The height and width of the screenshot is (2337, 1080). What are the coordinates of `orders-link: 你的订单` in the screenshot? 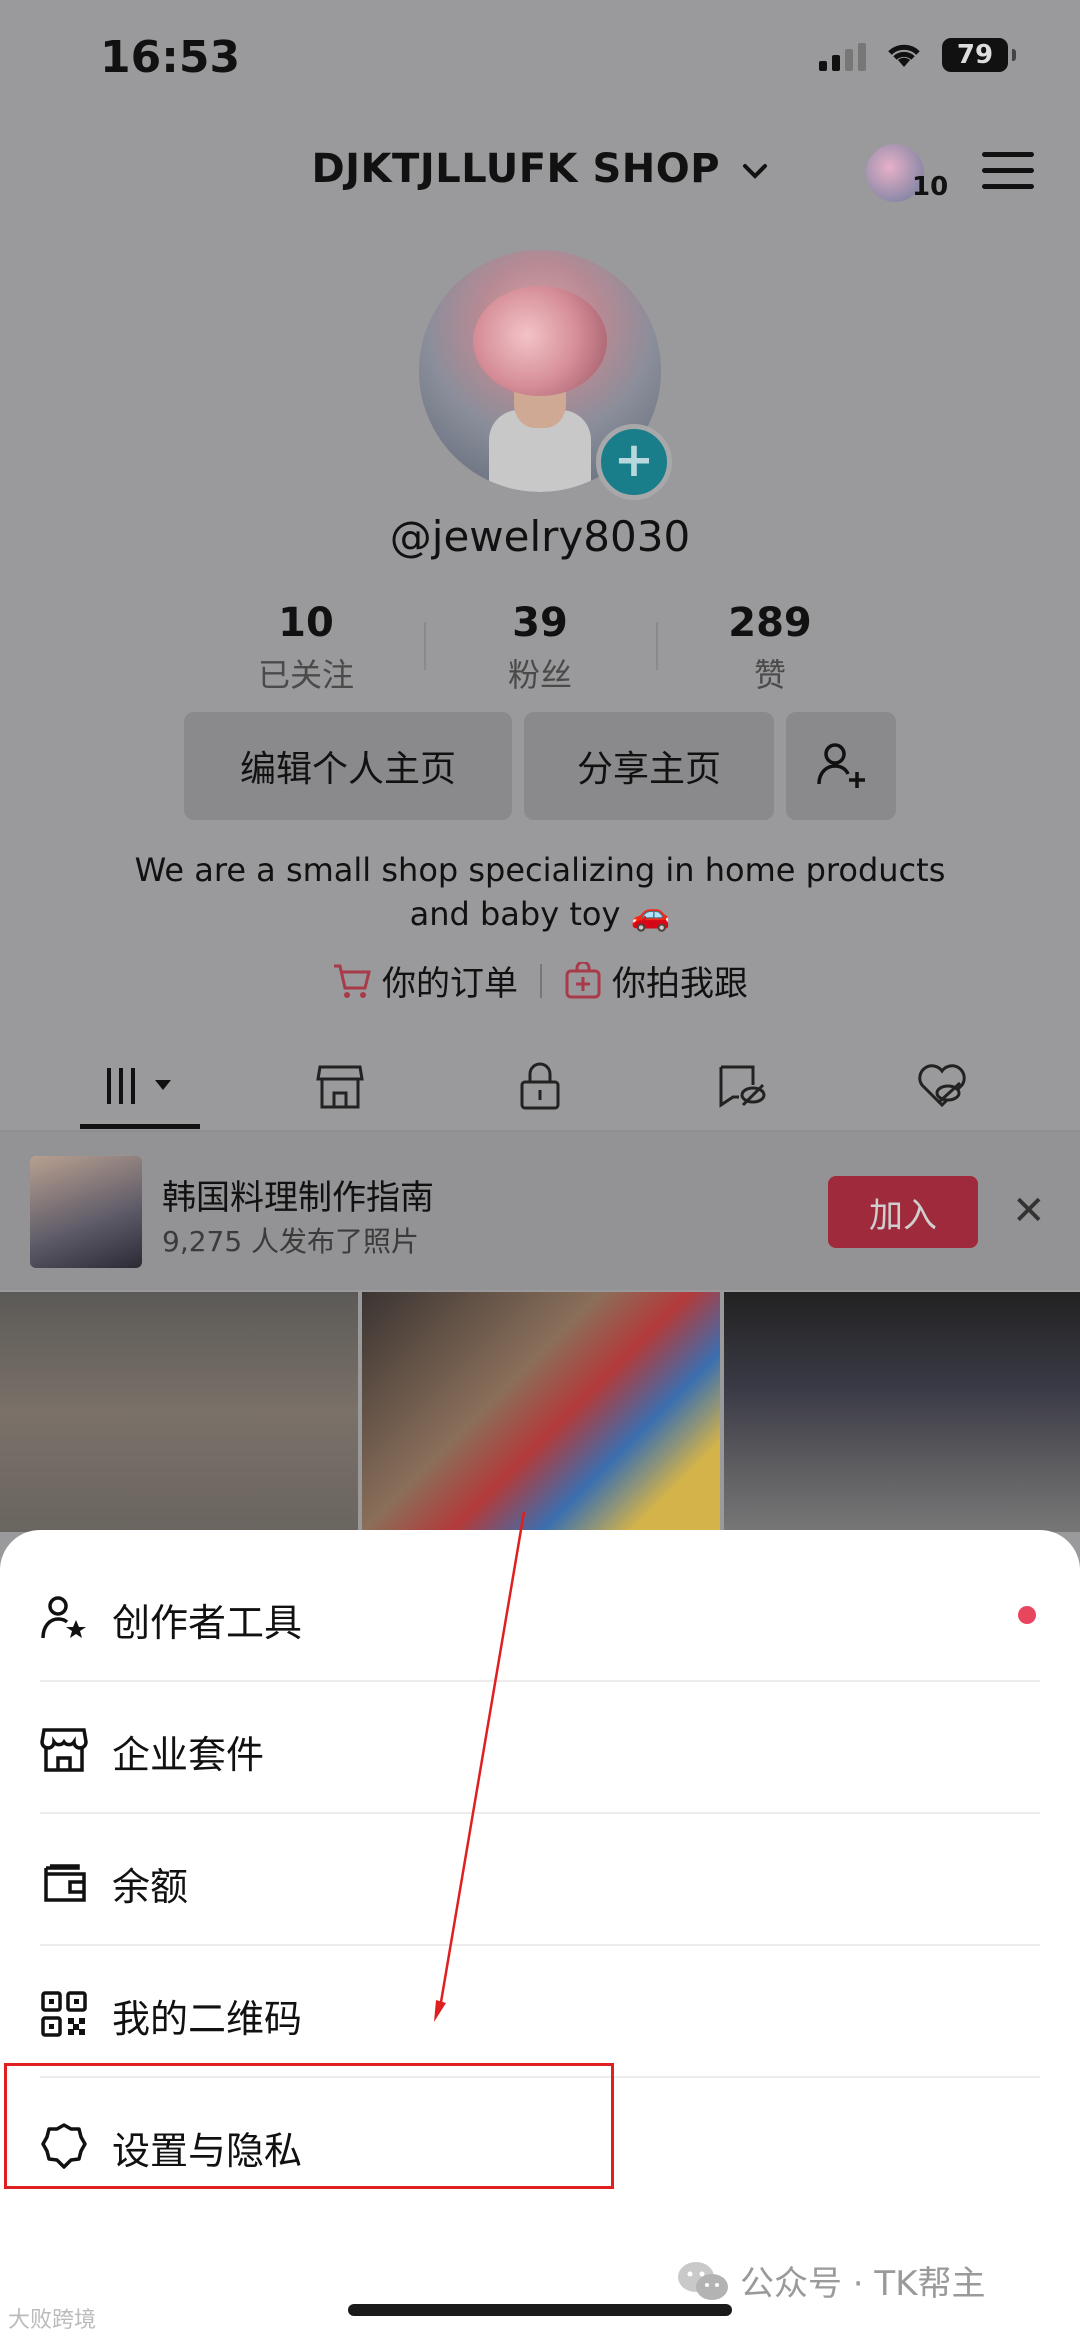 It's located at (425, 980).